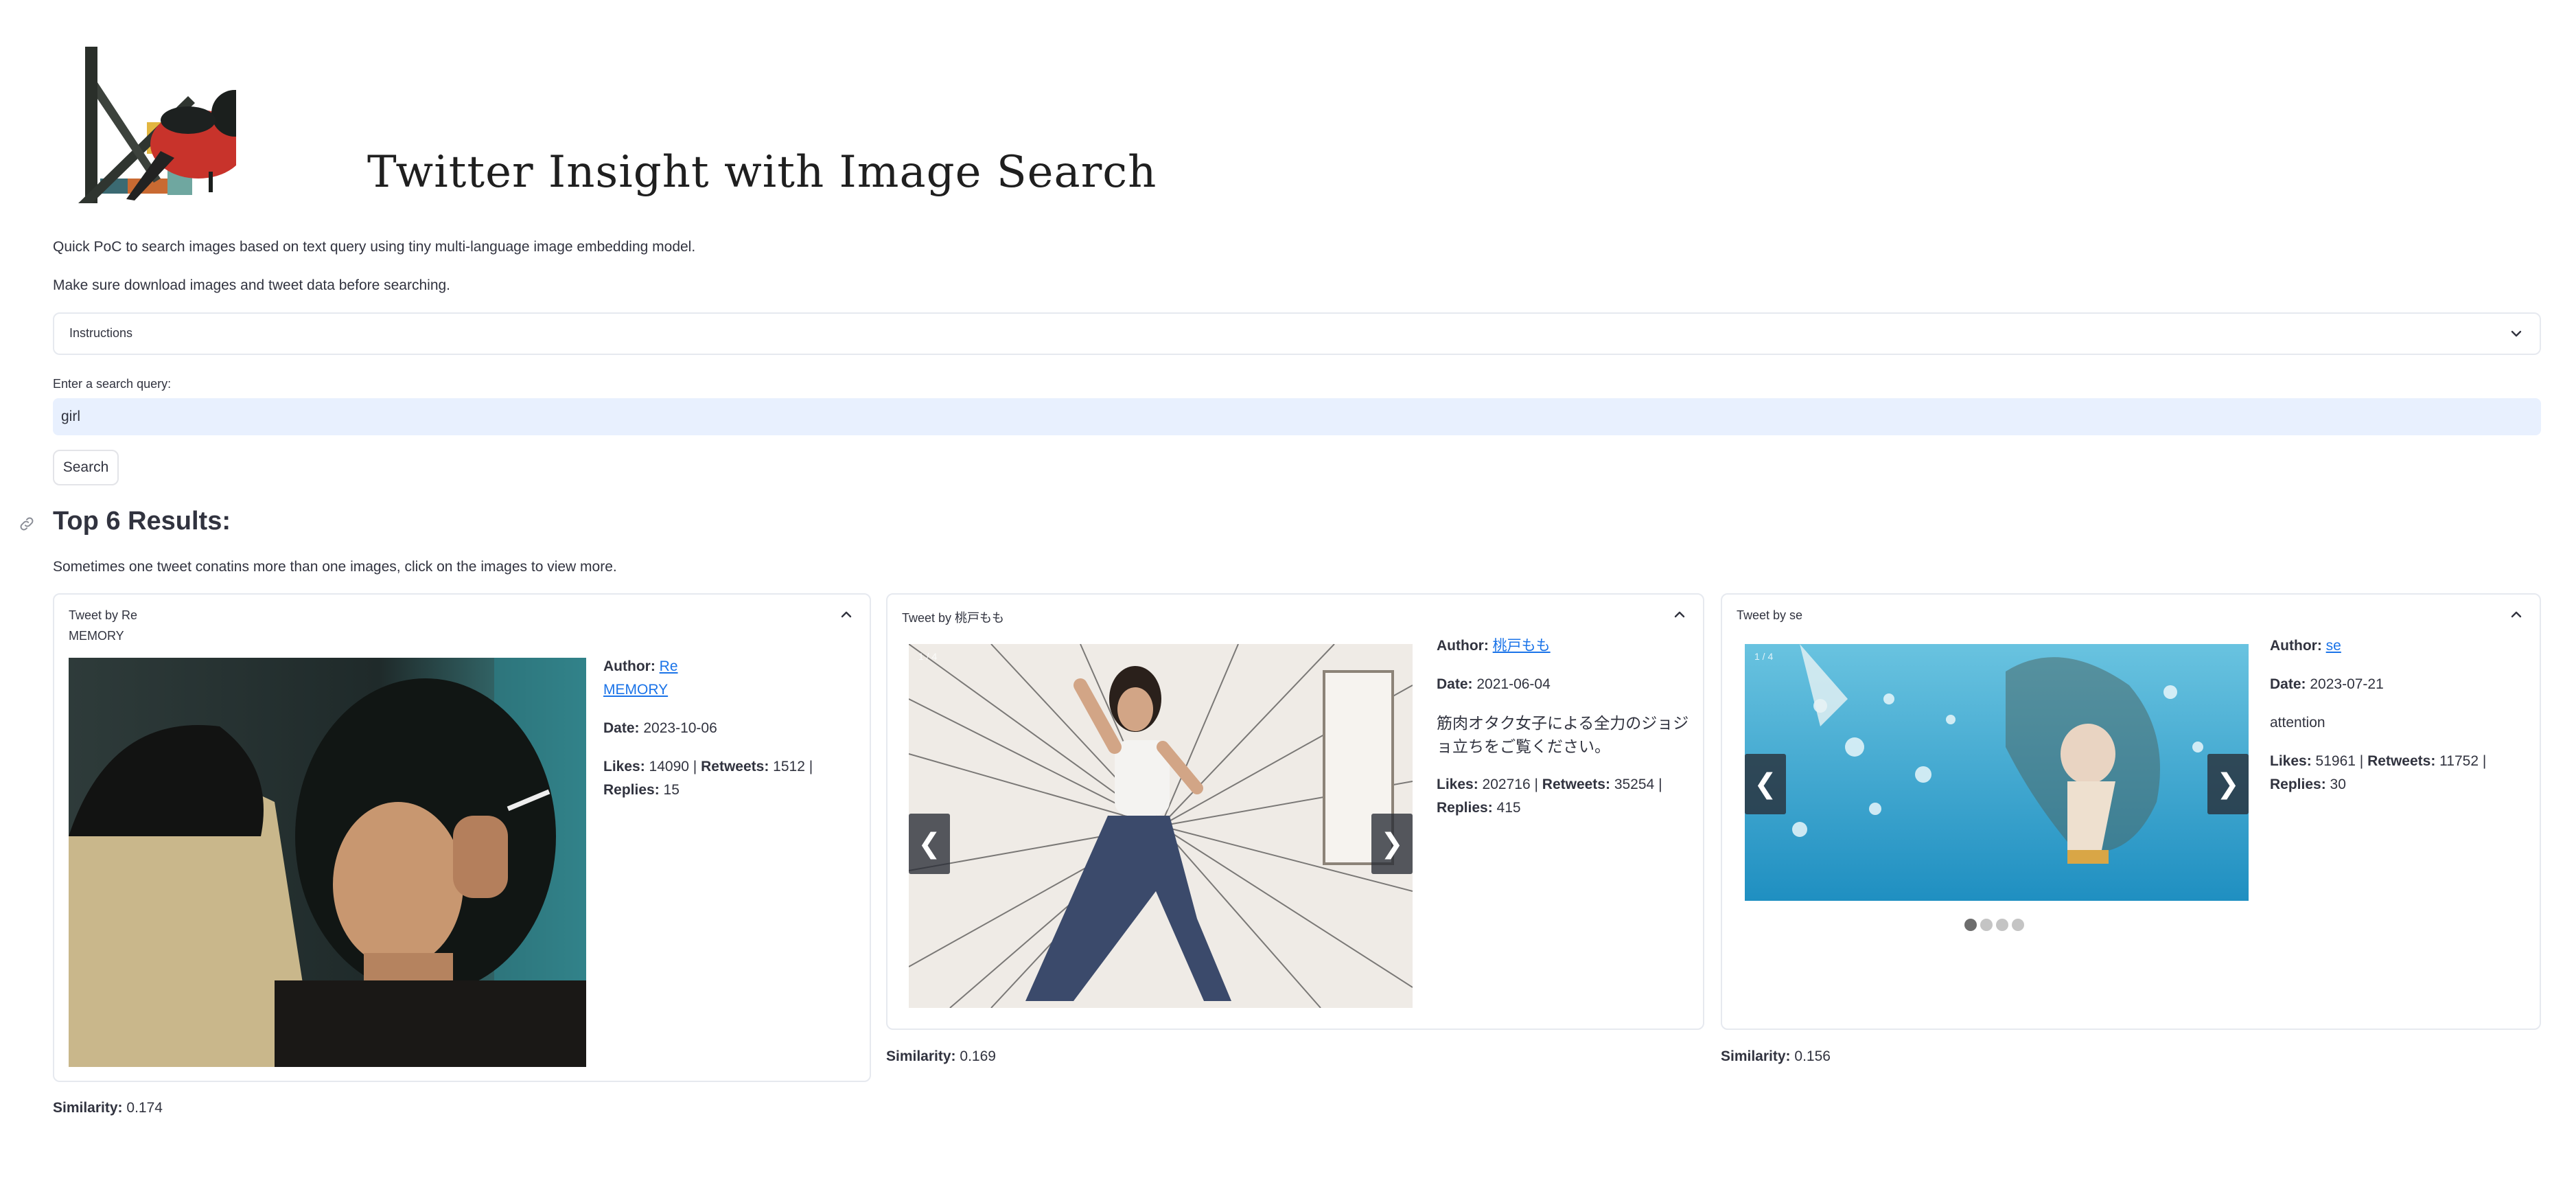  What do you see at coordinates (103, 615) in the screenshot?
I see `tweet-card-header: Tweet by Re` at bounding box center [103, 615].